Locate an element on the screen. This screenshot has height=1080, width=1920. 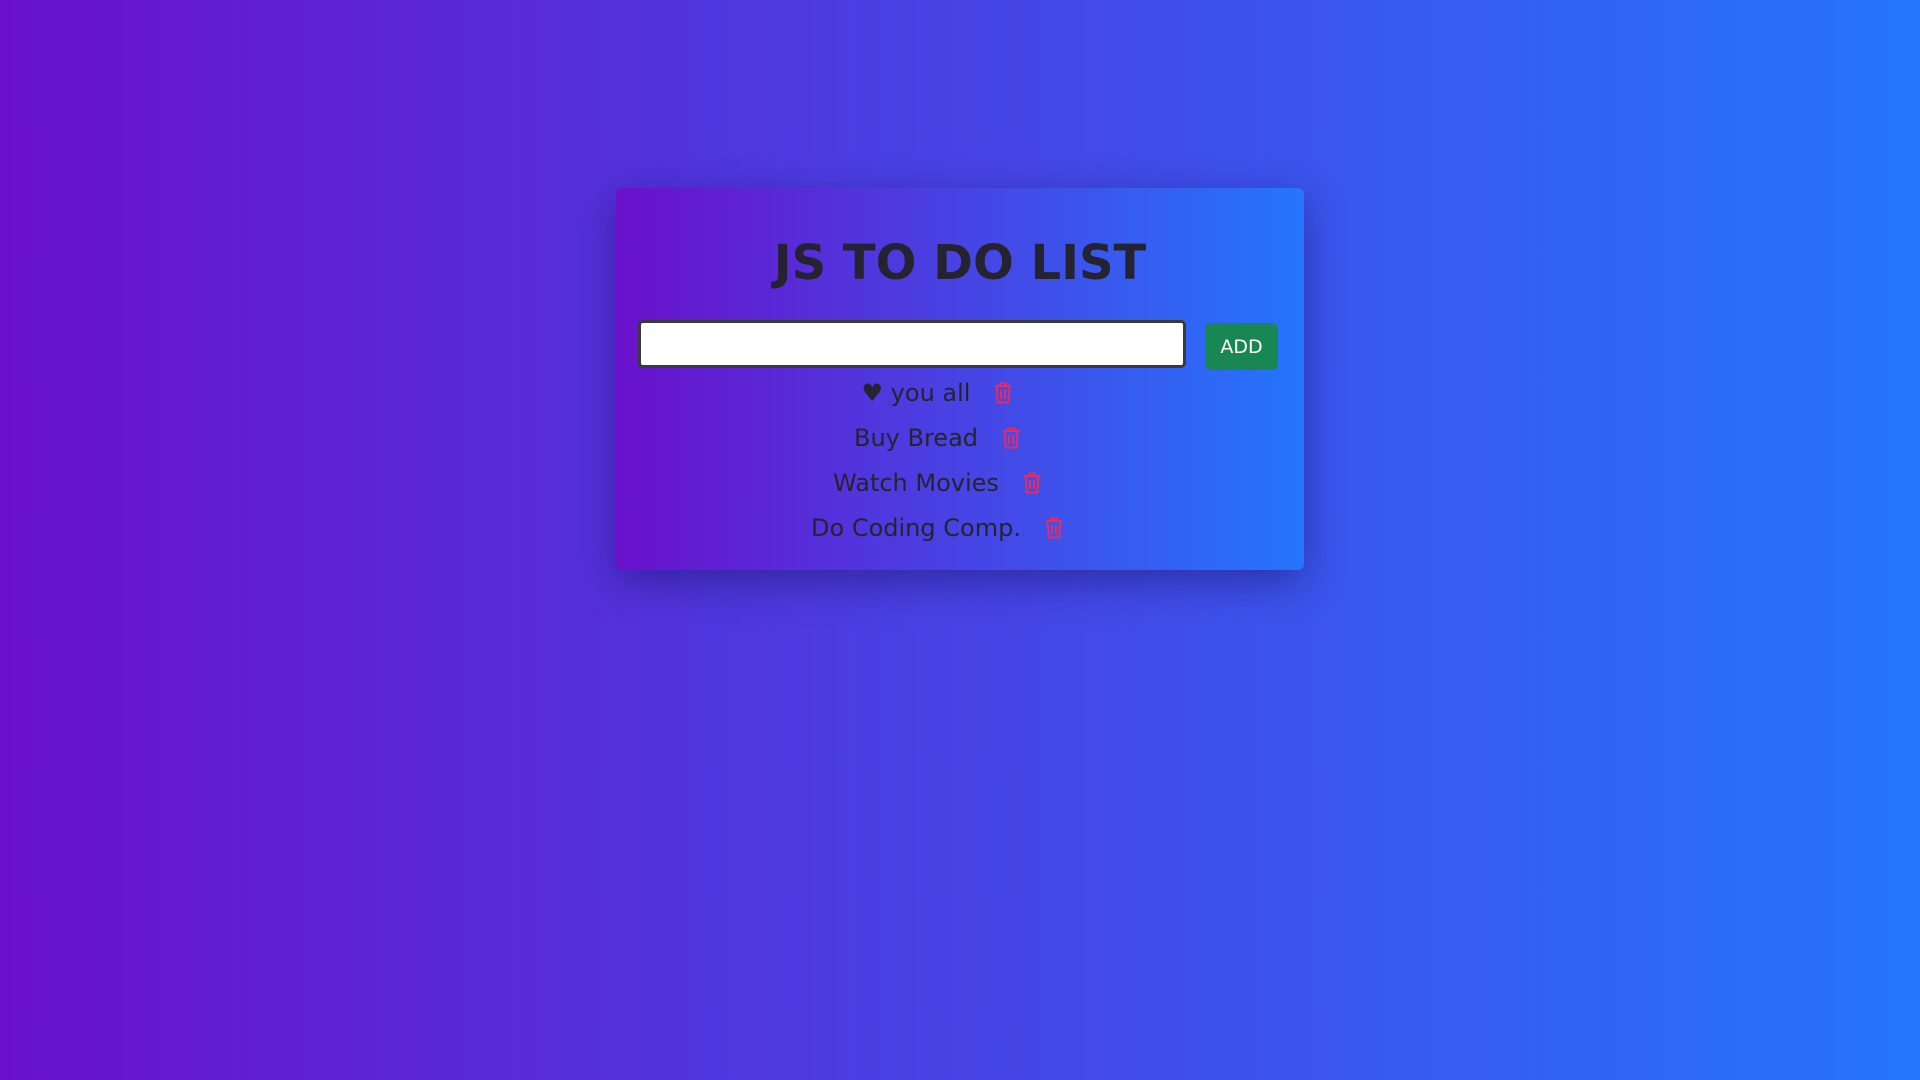
todo-item-text: Watch Movies is located at coordinates (916, 482).